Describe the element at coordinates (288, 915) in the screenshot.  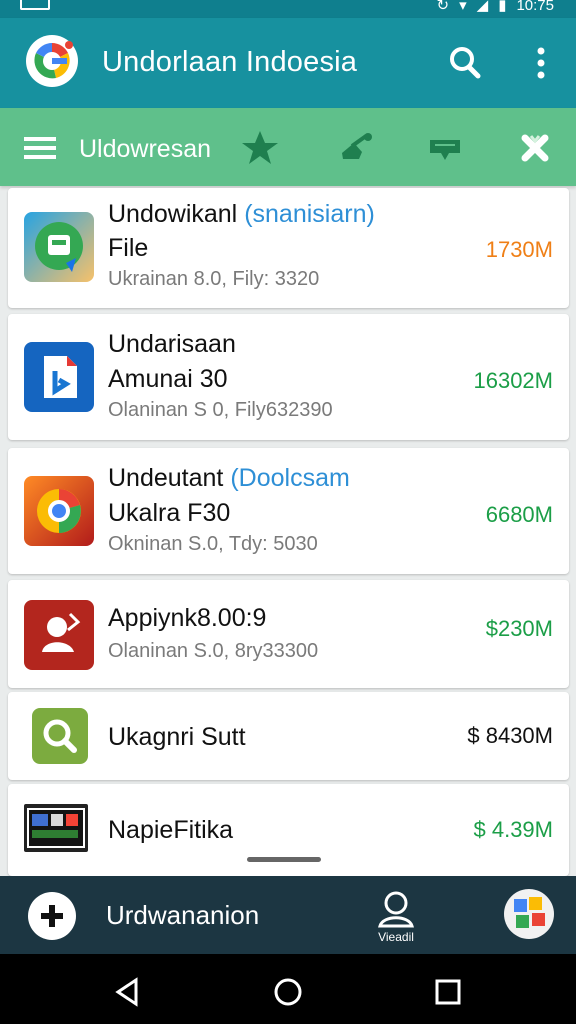
I see `bottom-bar: Urdwananion Vieadil` at that location.